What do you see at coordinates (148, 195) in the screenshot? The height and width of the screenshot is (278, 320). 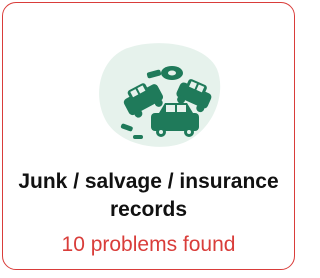 I see `card-title: Junk / salvage / insurance records` at bounding box center [148, 195].